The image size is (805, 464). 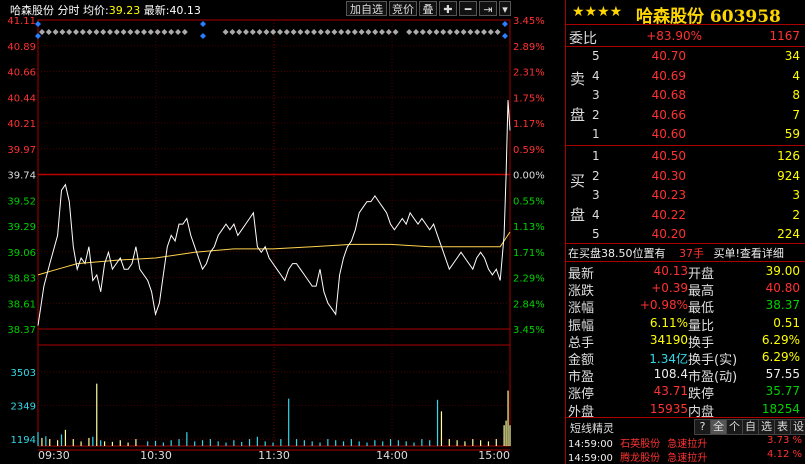 I want to click on sprite-tab: 全, so click(x=718, y=427).